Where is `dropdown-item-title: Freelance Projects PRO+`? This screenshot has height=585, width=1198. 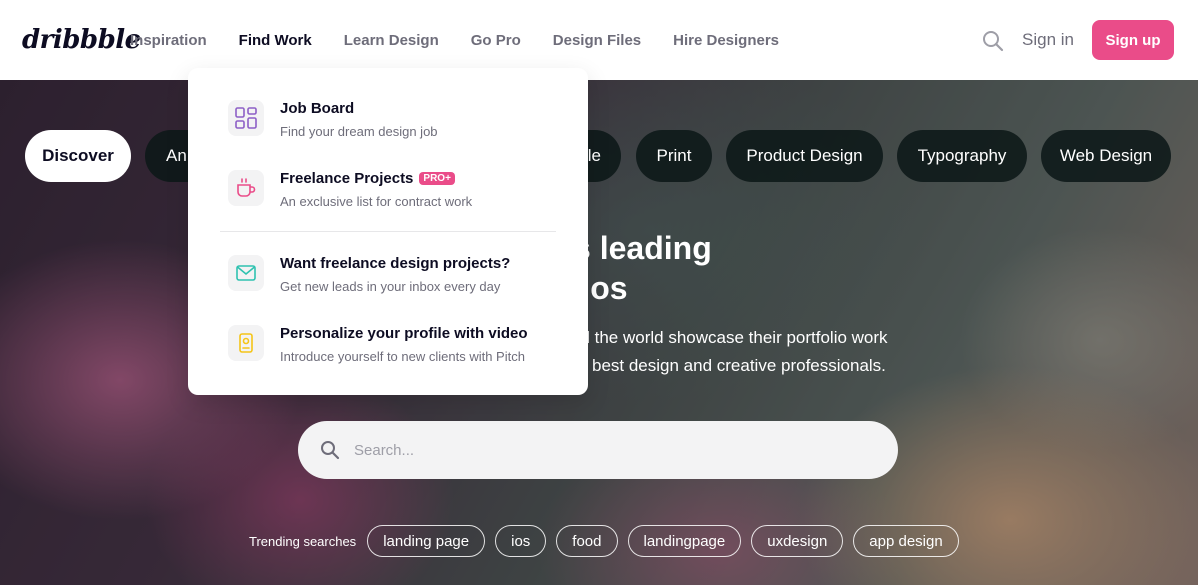 dropdown-item-title: Freelance Projects PRO+ is located at coordinates (367, 178).